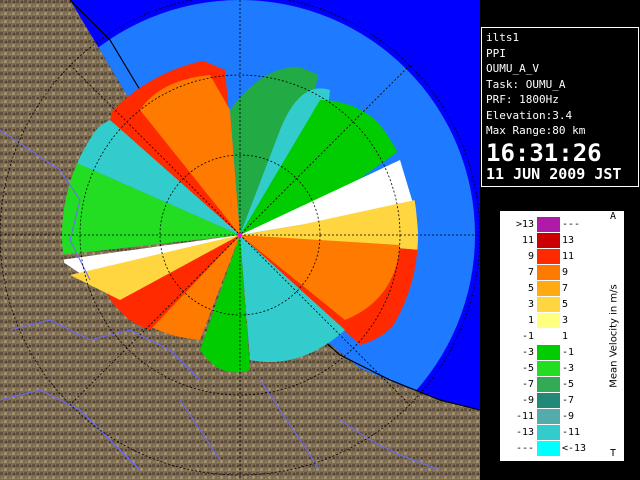 The image size is (640, 480). I want to click on legend-row: -13 -11, so click(555, 432).